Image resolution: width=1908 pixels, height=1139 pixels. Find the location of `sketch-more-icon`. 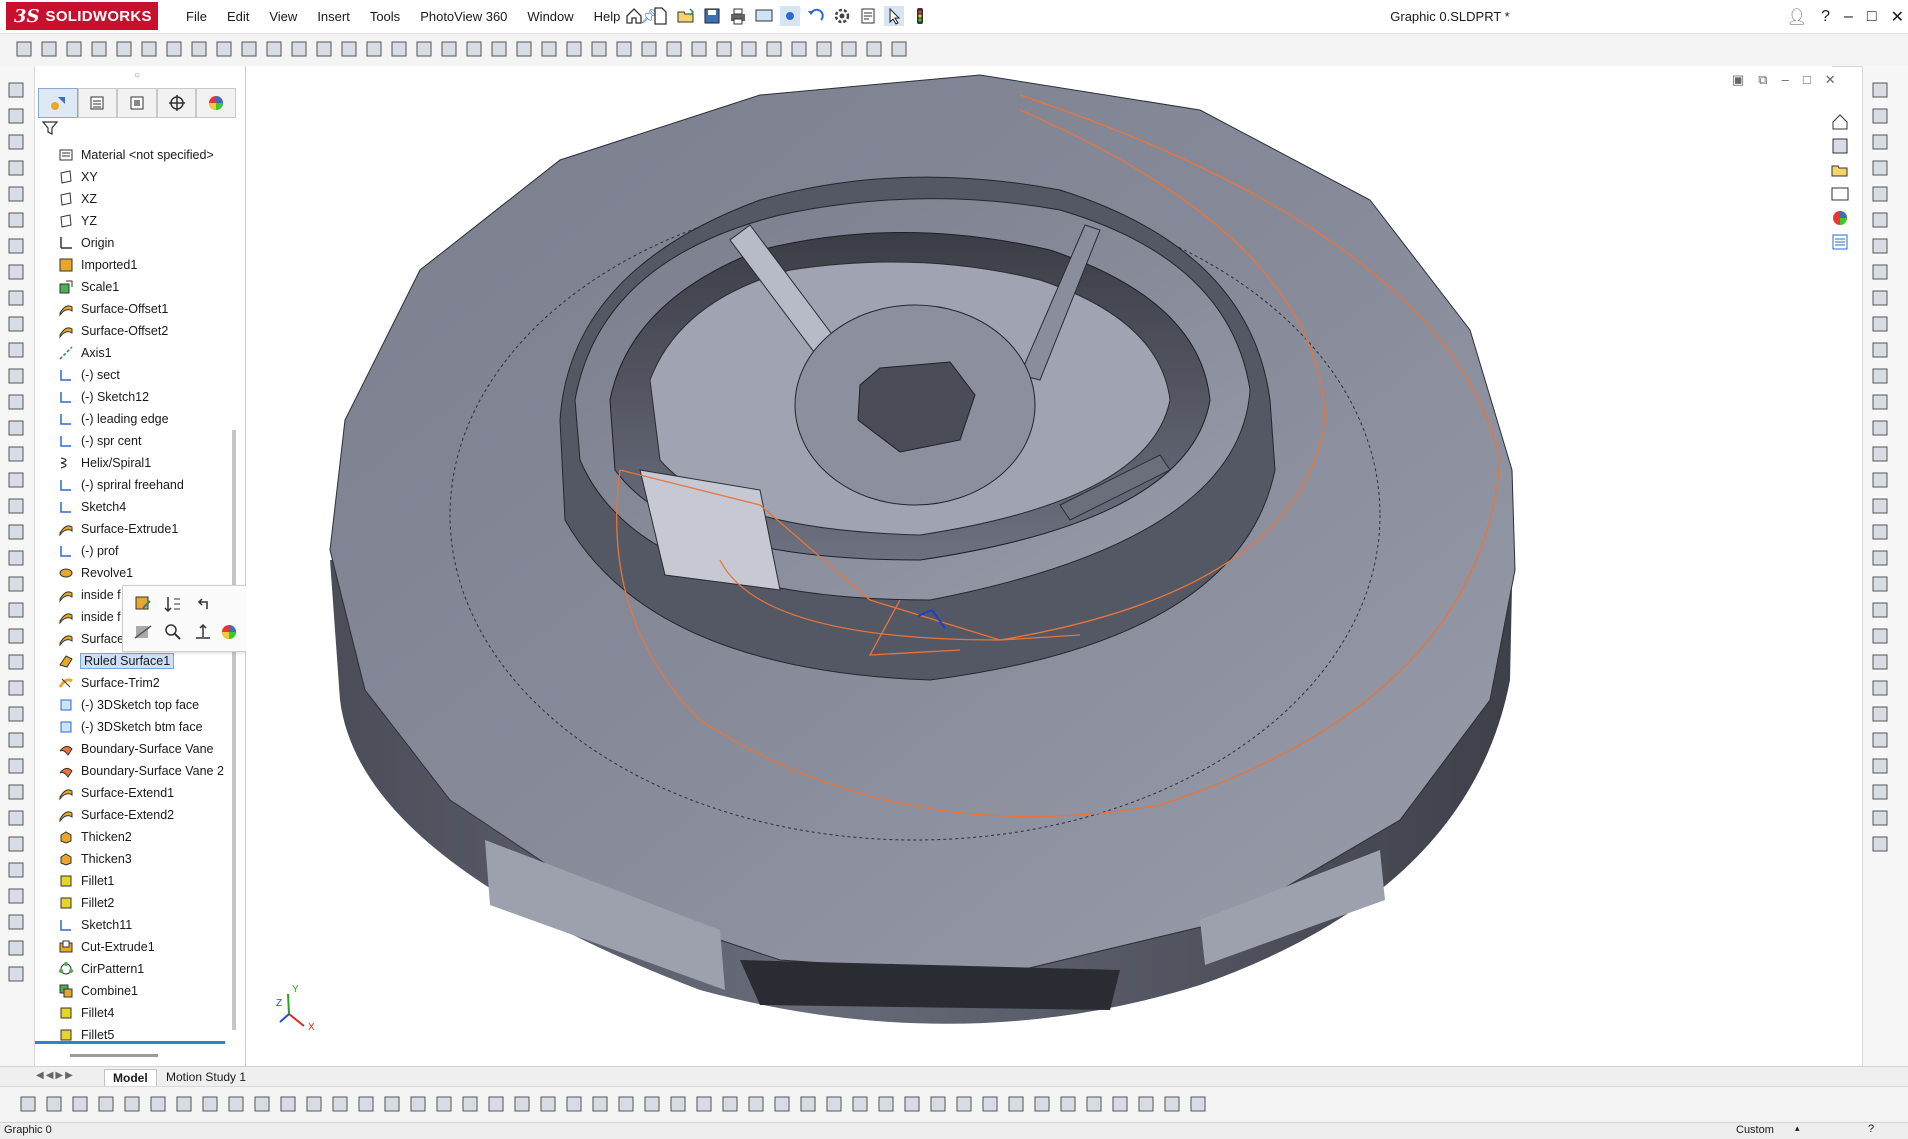

sketch-more-icon is located at coordinates (1880, 844).